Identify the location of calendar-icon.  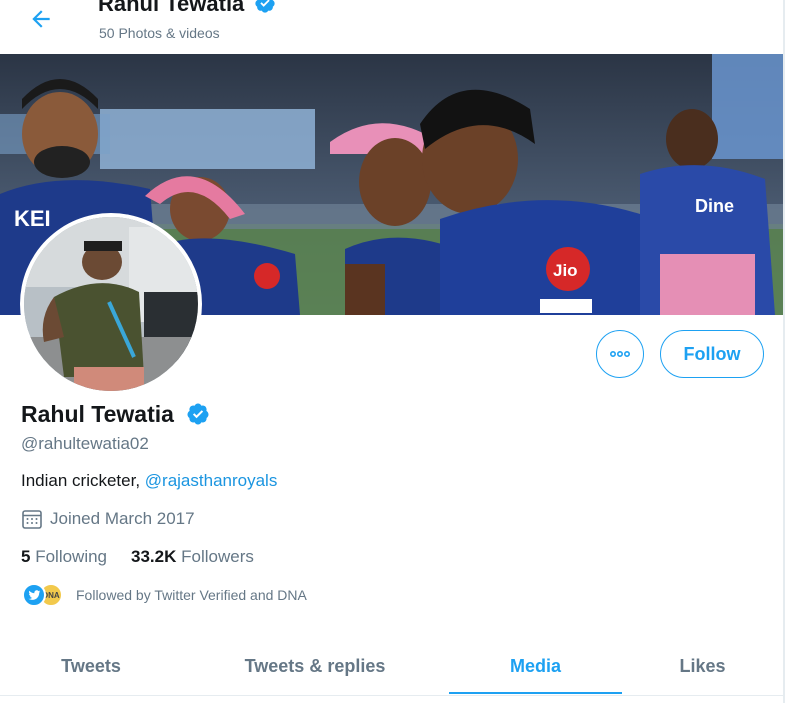
(32, 519).